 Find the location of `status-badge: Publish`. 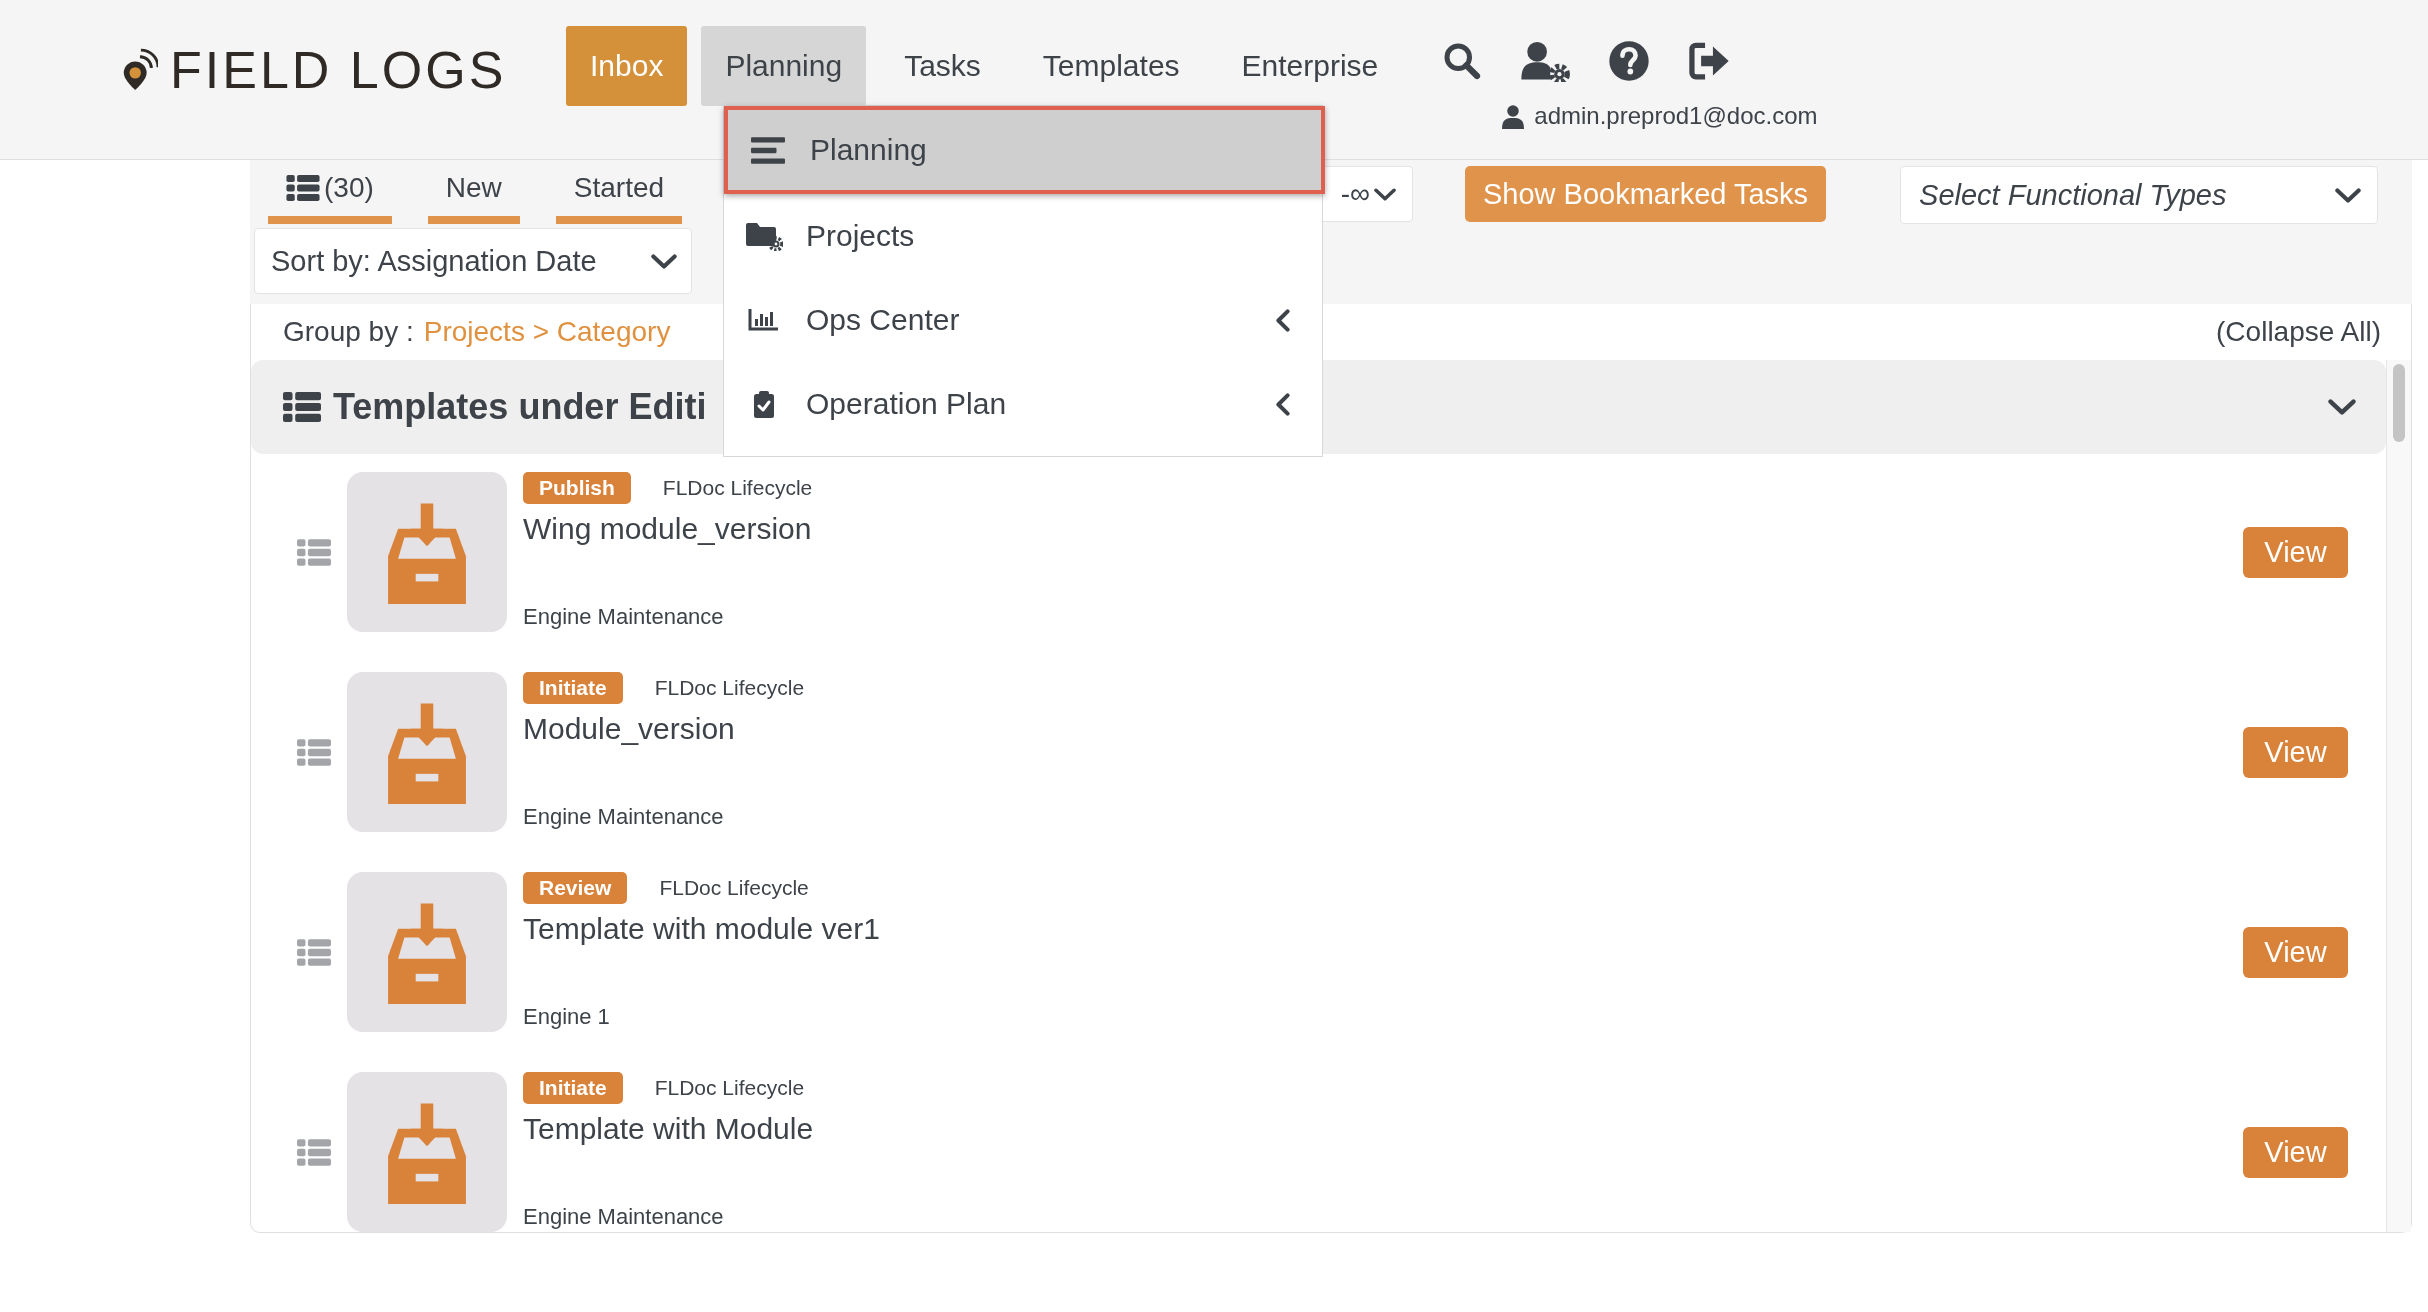

status-badge: Publish is located at coordinates (577, 488).